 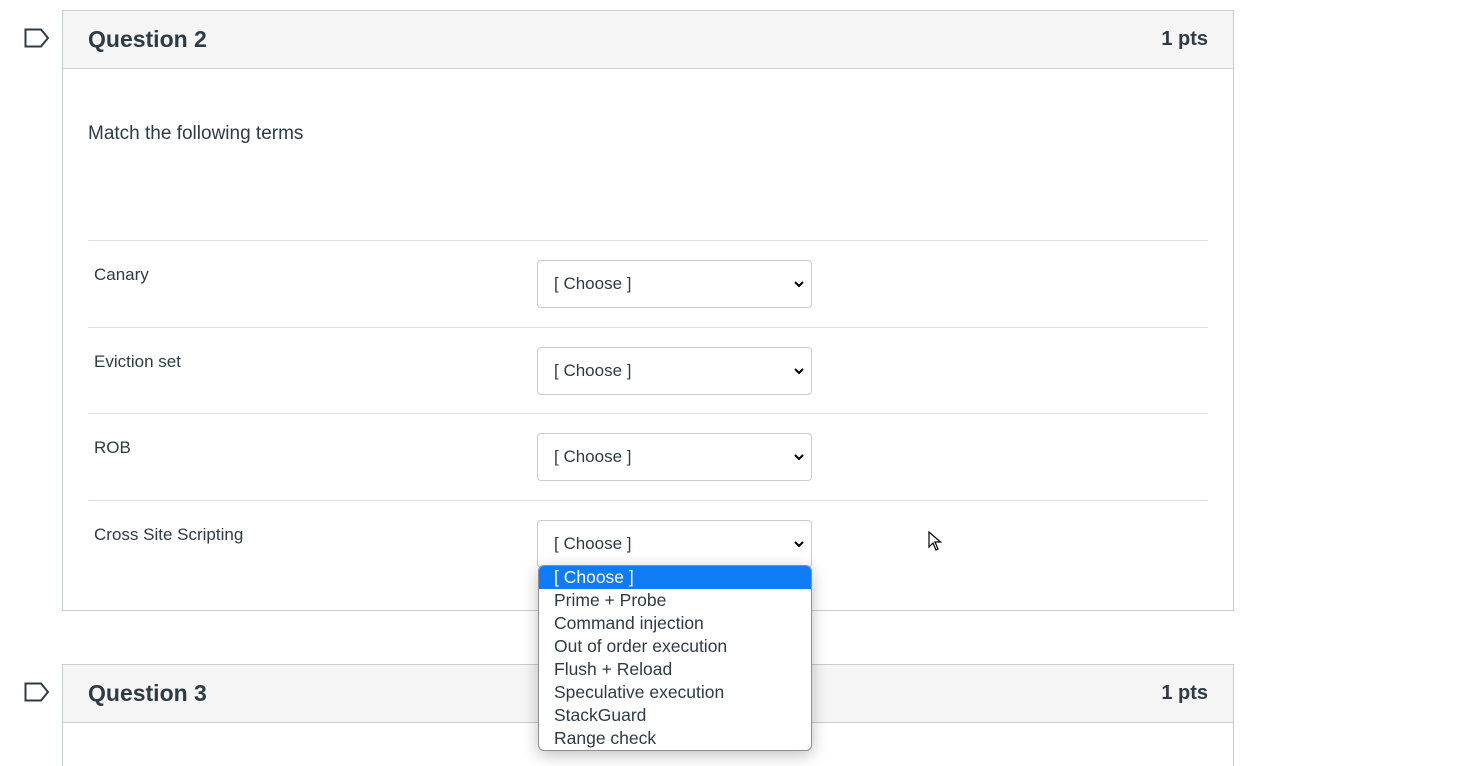 What do you see at coordinates (935, 541) in the screenshot?
I see `mouse-cursor-icon` at bounding box center [935, 541].